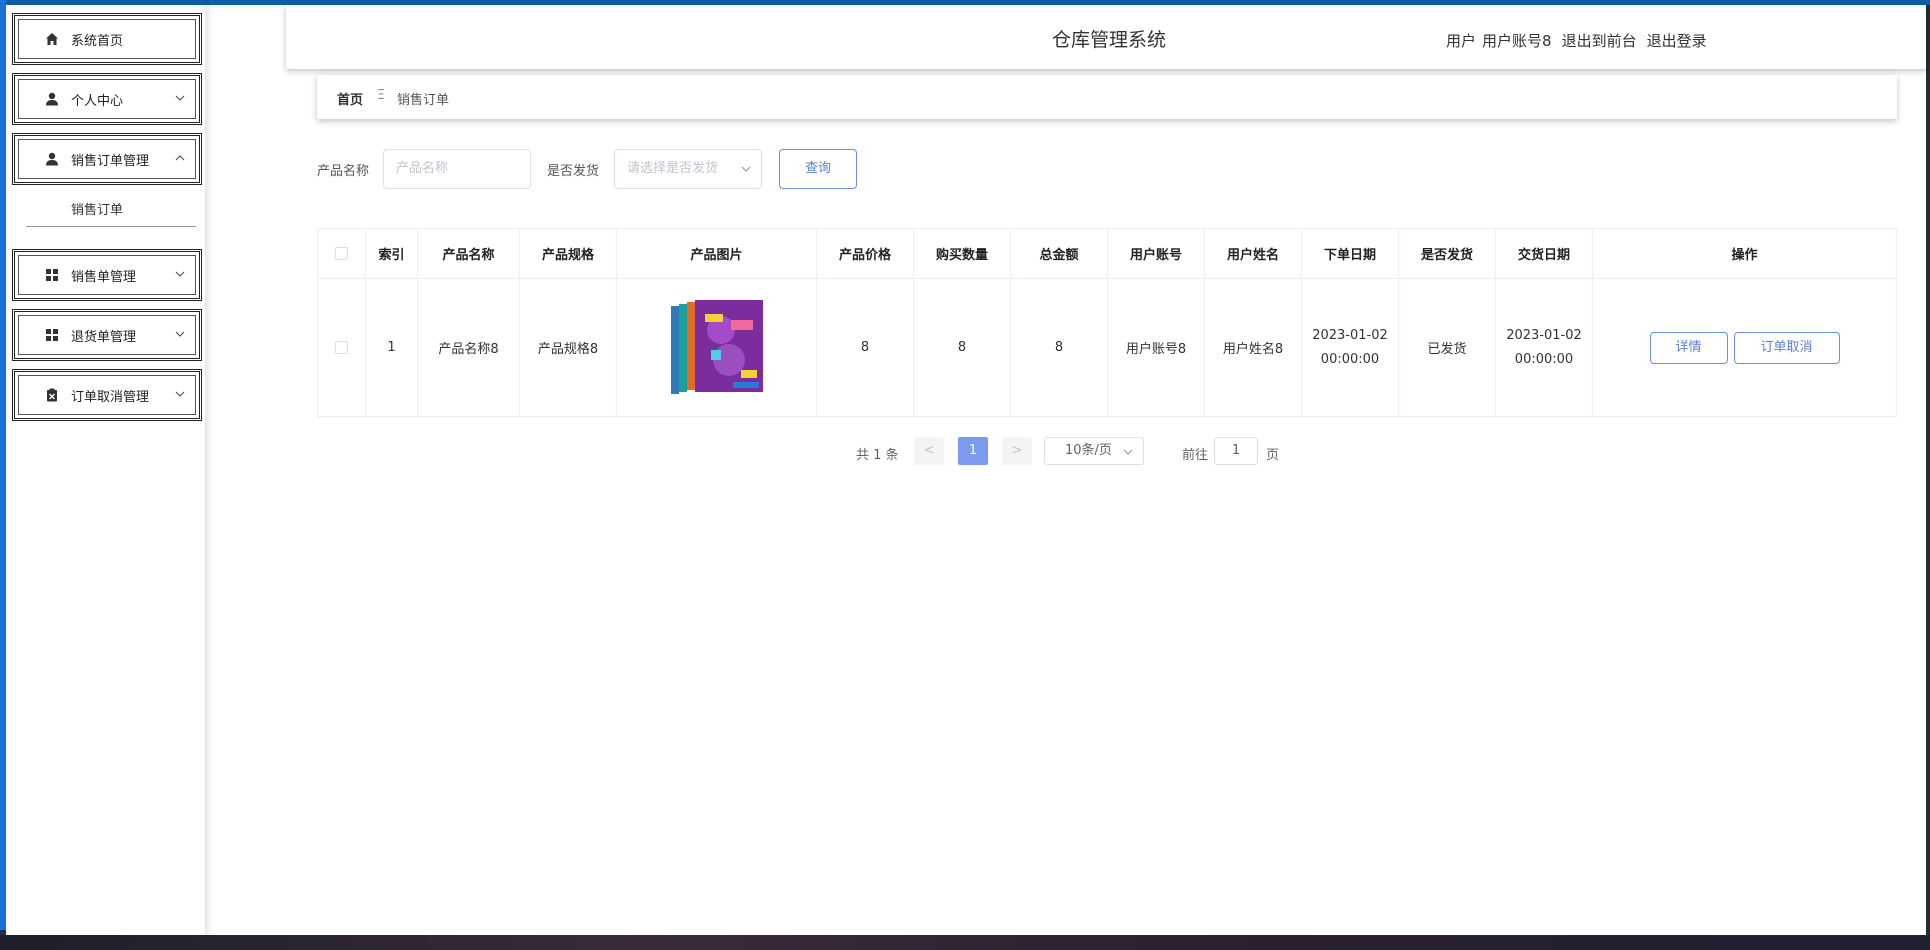 This screenshot has width=1930, height=950. I want to click on sidebar-item-returns: 退货单管理, so click(107, 335).